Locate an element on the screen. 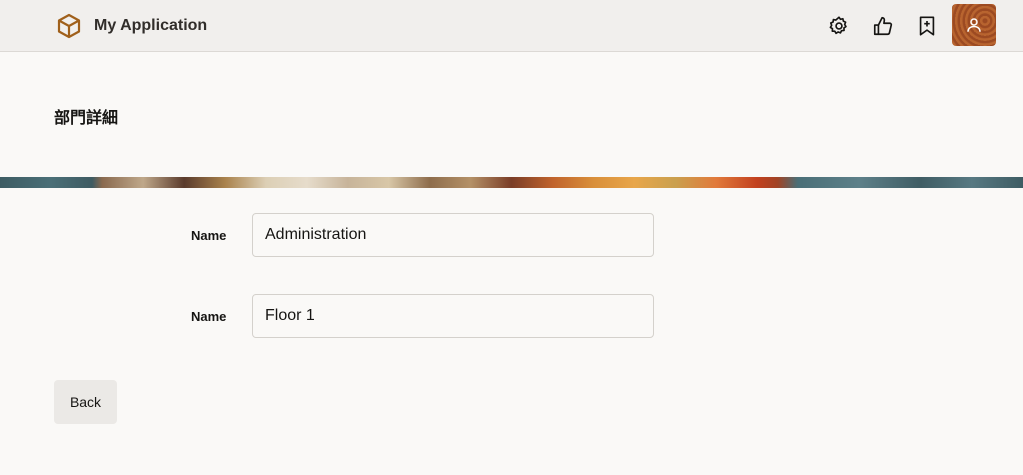  thumbs-up-icon is located at coordinates (883, 26).